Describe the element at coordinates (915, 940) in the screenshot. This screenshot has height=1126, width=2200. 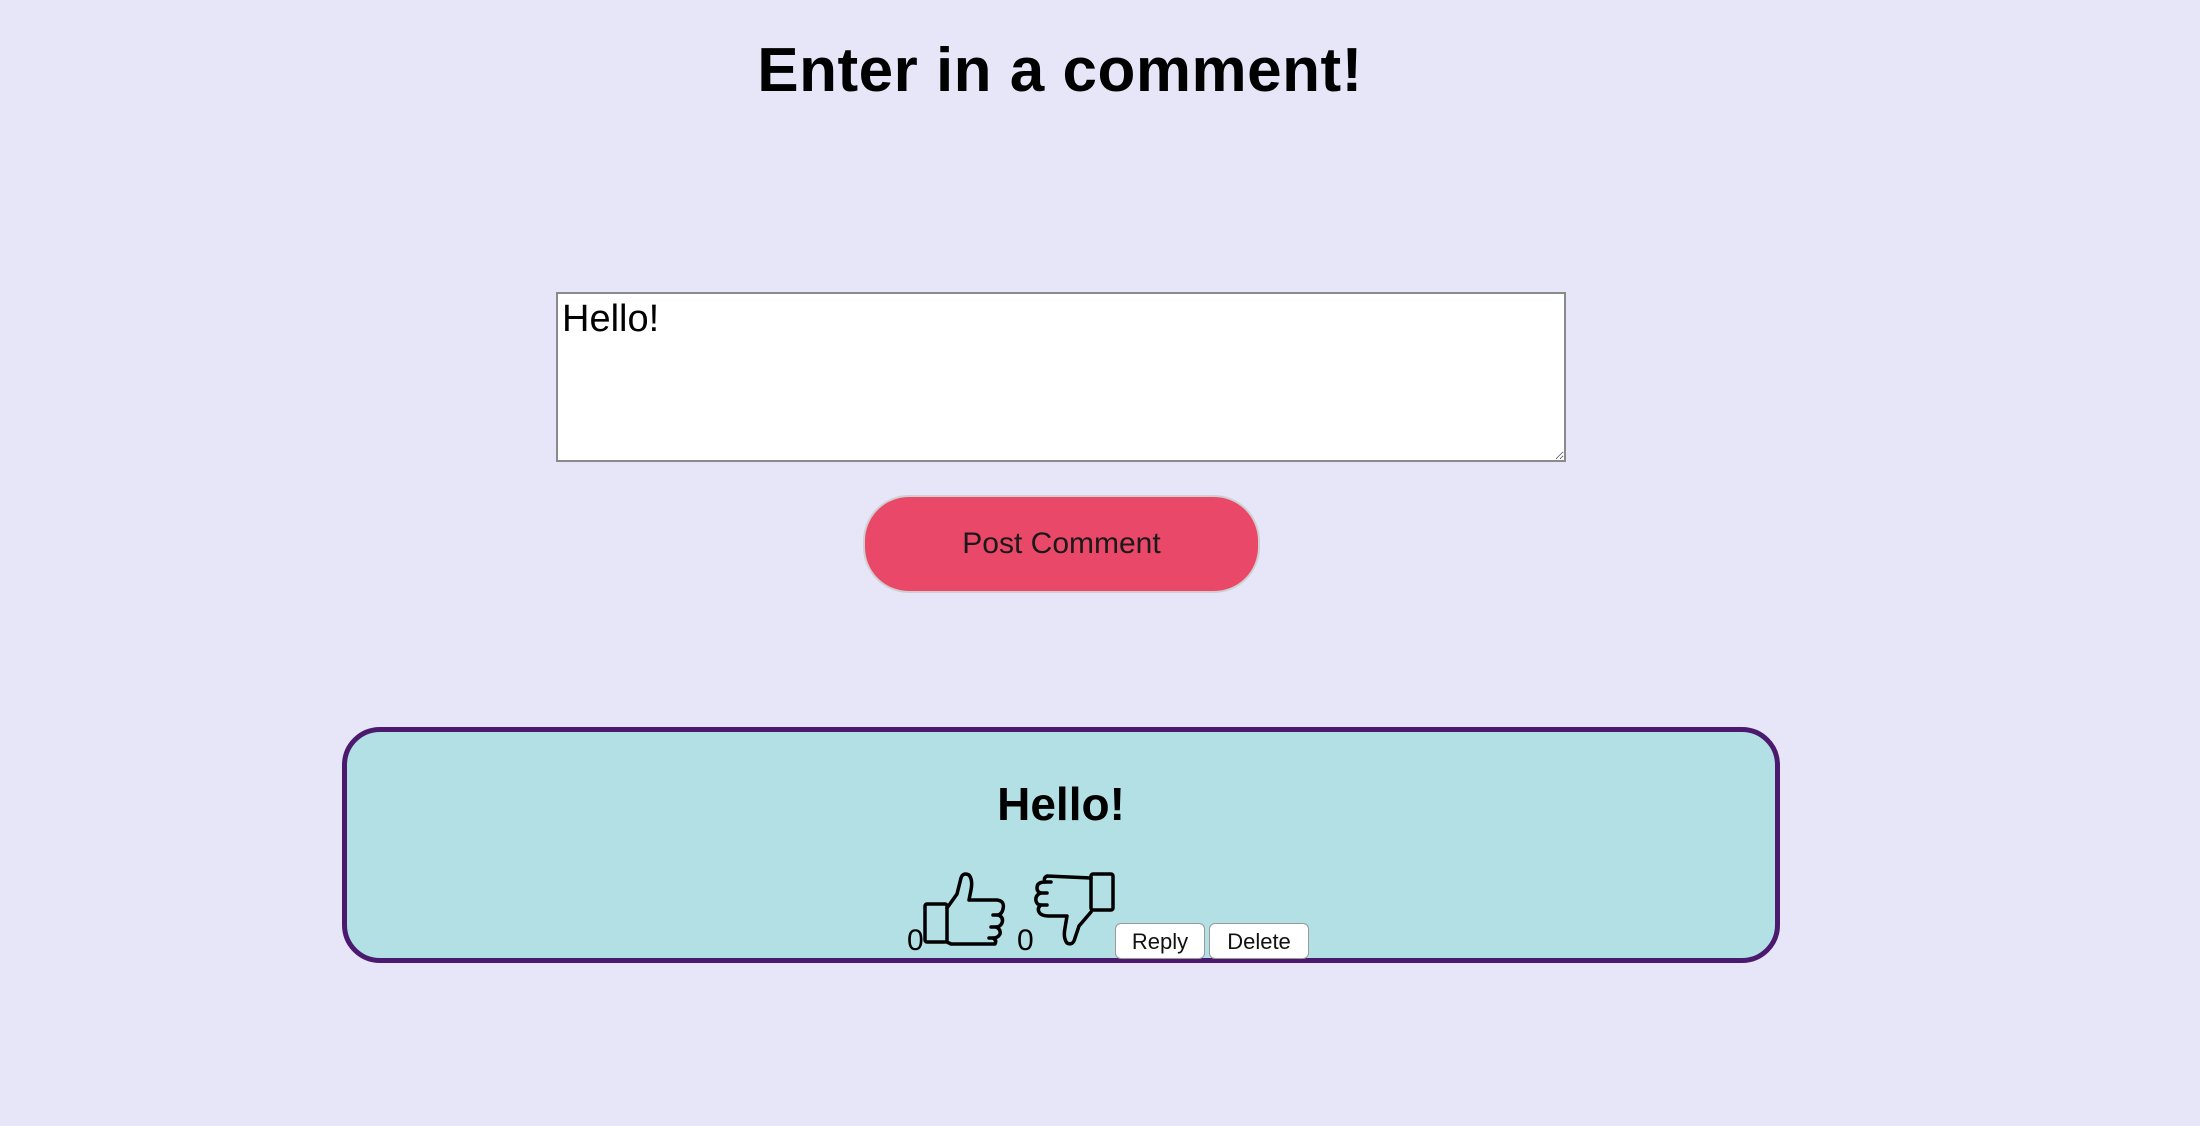
I see `like-count: 0` at that location.